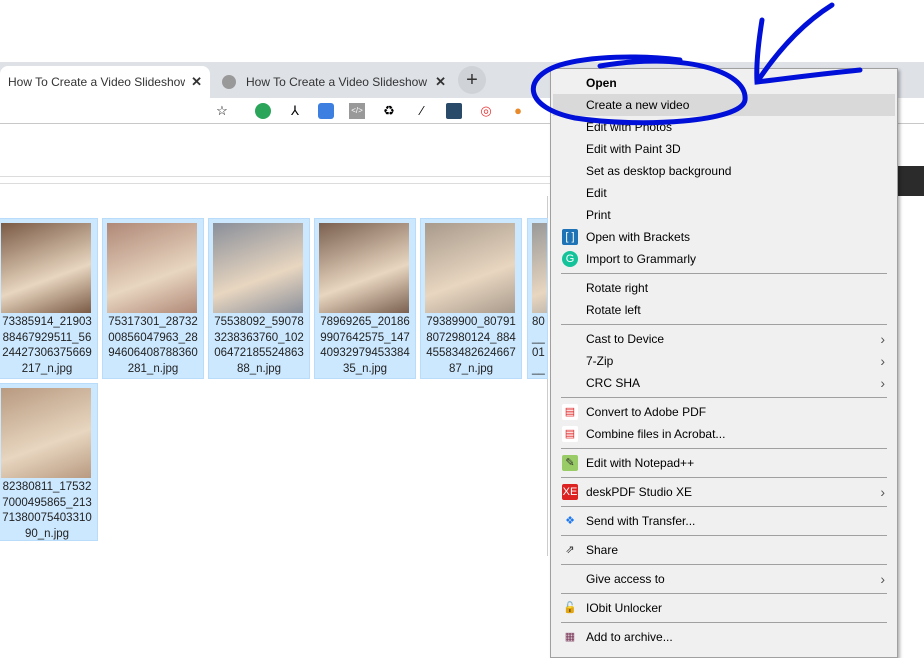 Image resolution: width=924 pixels, height=658 pixels. I want to click on adobe-pdf-icon: ▤, so click(570, 412).